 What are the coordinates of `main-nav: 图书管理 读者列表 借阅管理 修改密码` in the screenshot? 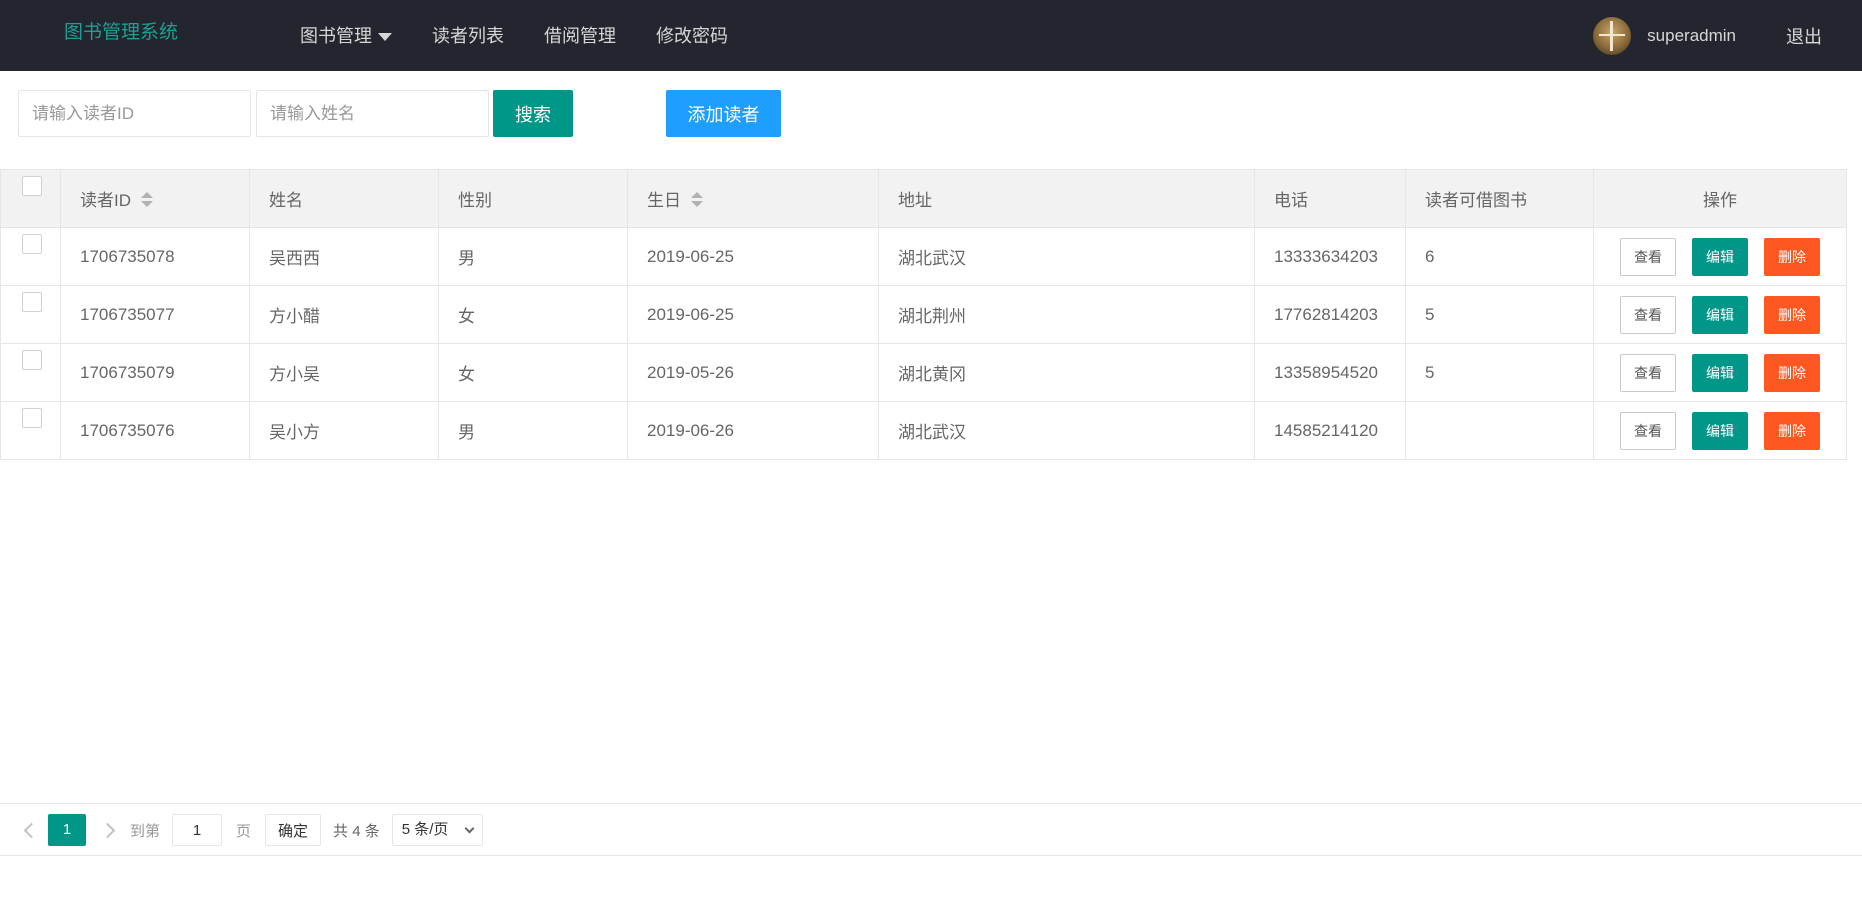 It's located at (514, 35).